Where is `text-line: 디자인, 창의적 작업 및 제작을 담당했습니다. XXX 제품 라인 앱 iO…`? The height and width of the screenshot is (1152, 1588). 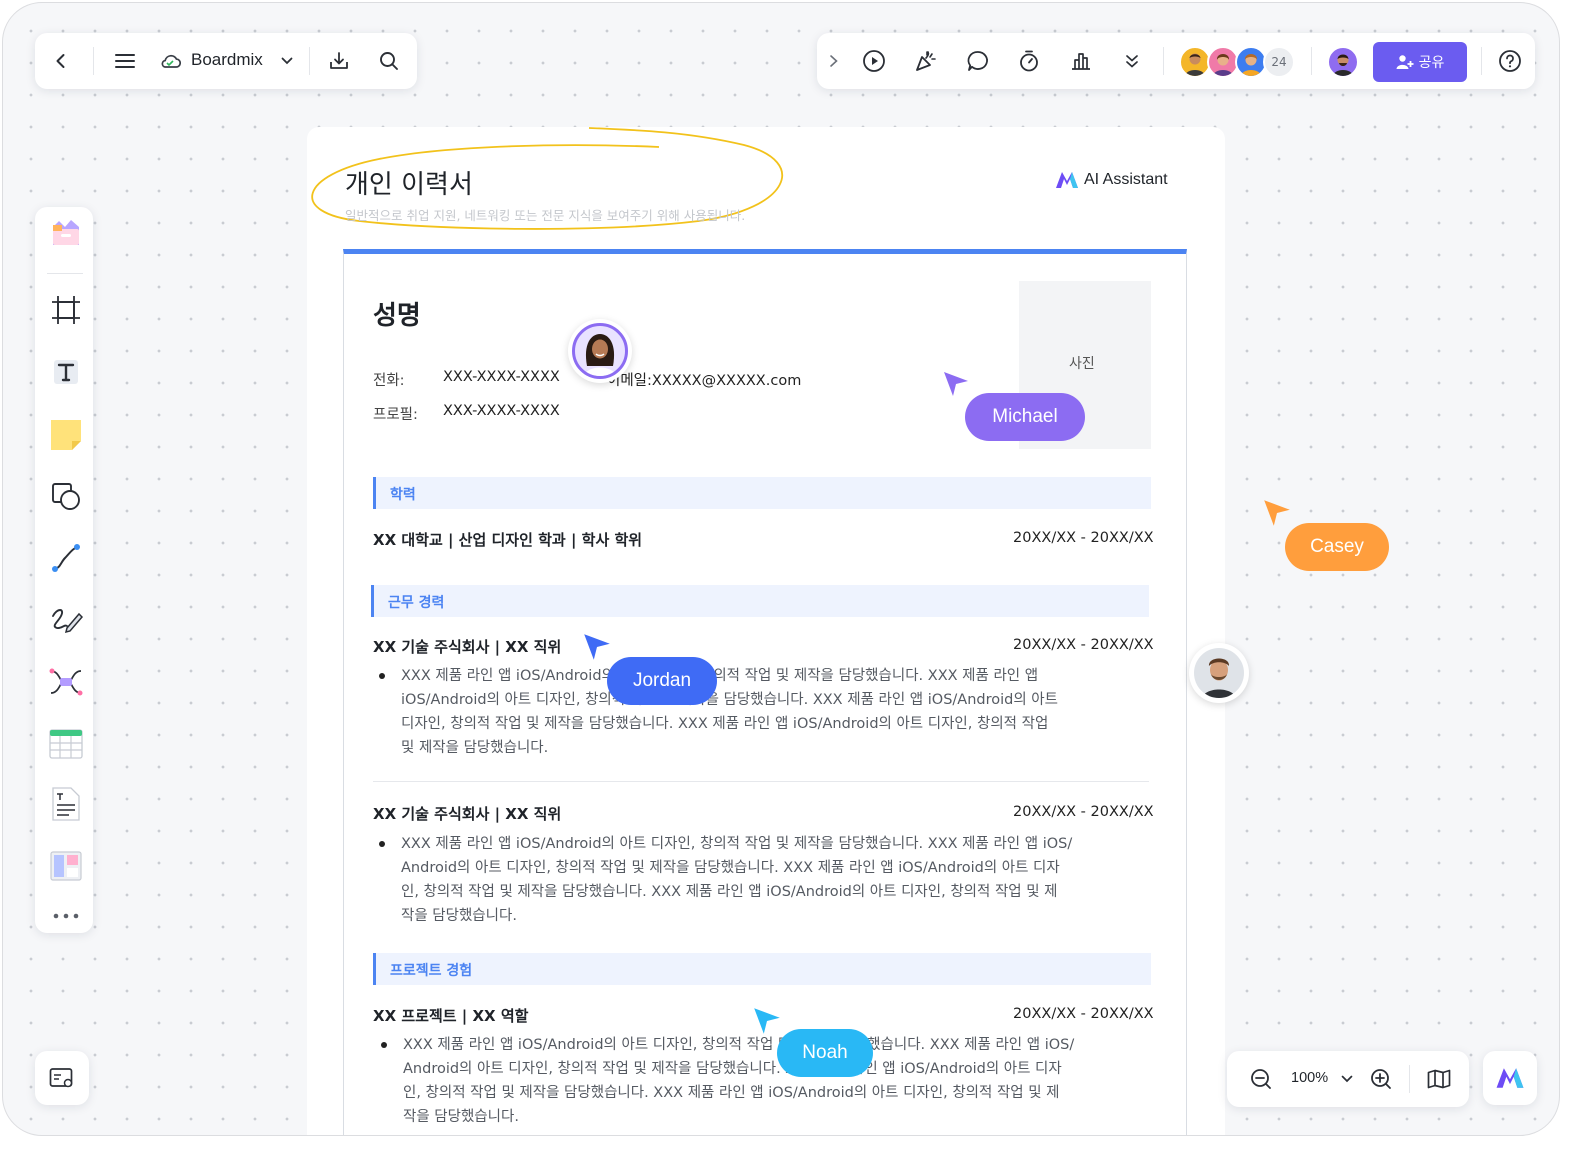 text-line: 디자인, 창의적 작업 및 제작을 담당했습니다. XXX 제품 라인 앱 iO… is located at coordinates (725, 724).